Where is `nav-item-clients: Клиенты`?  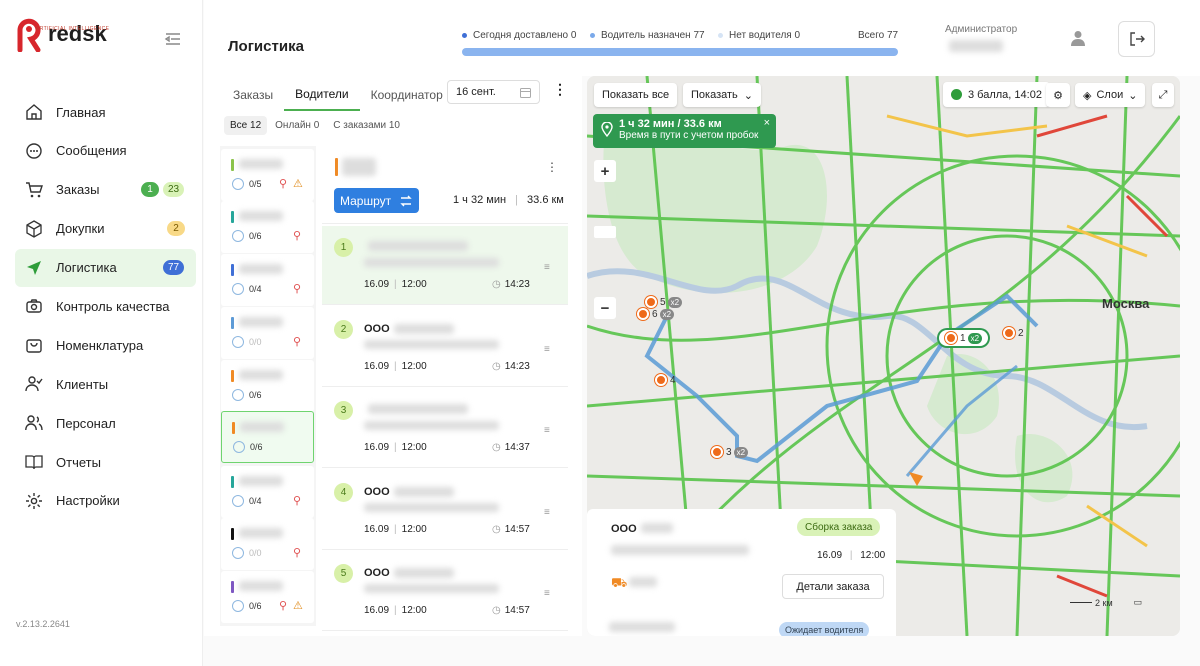
nav-item-clients: Клиенты is located at coordinates (105, 384).